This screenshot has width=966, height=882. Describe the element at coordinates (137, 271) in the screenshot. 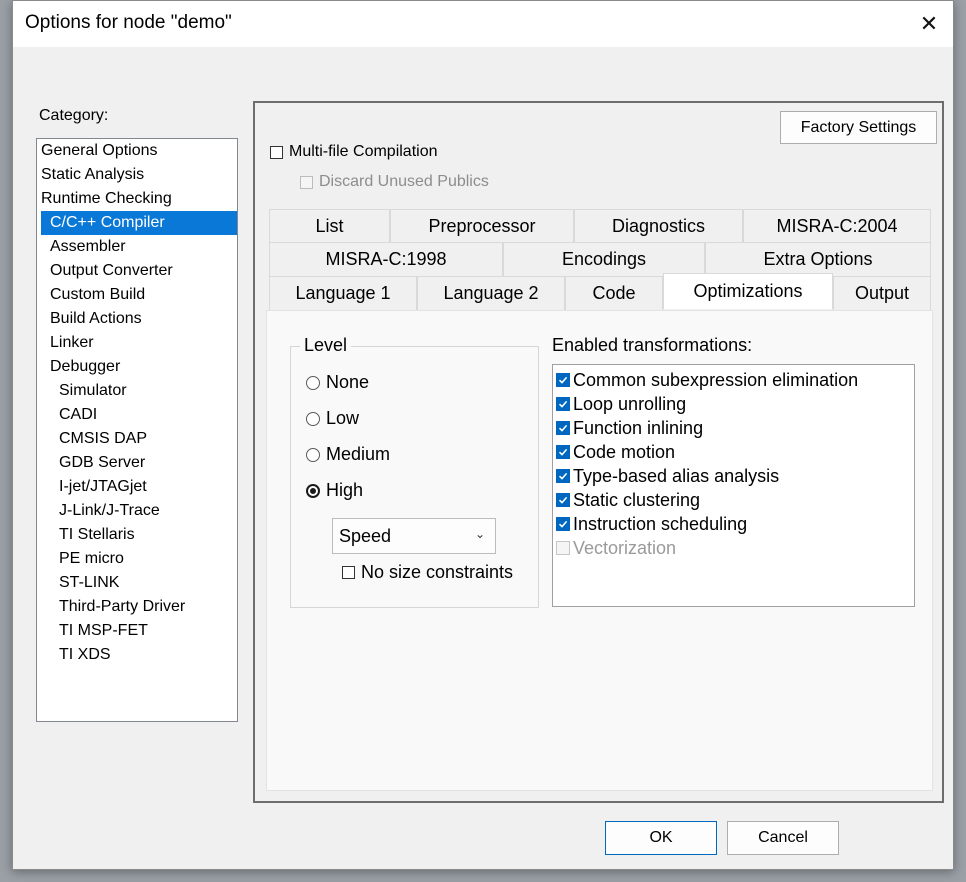

I see `category-item-output-converter: Output Converter` at that location.